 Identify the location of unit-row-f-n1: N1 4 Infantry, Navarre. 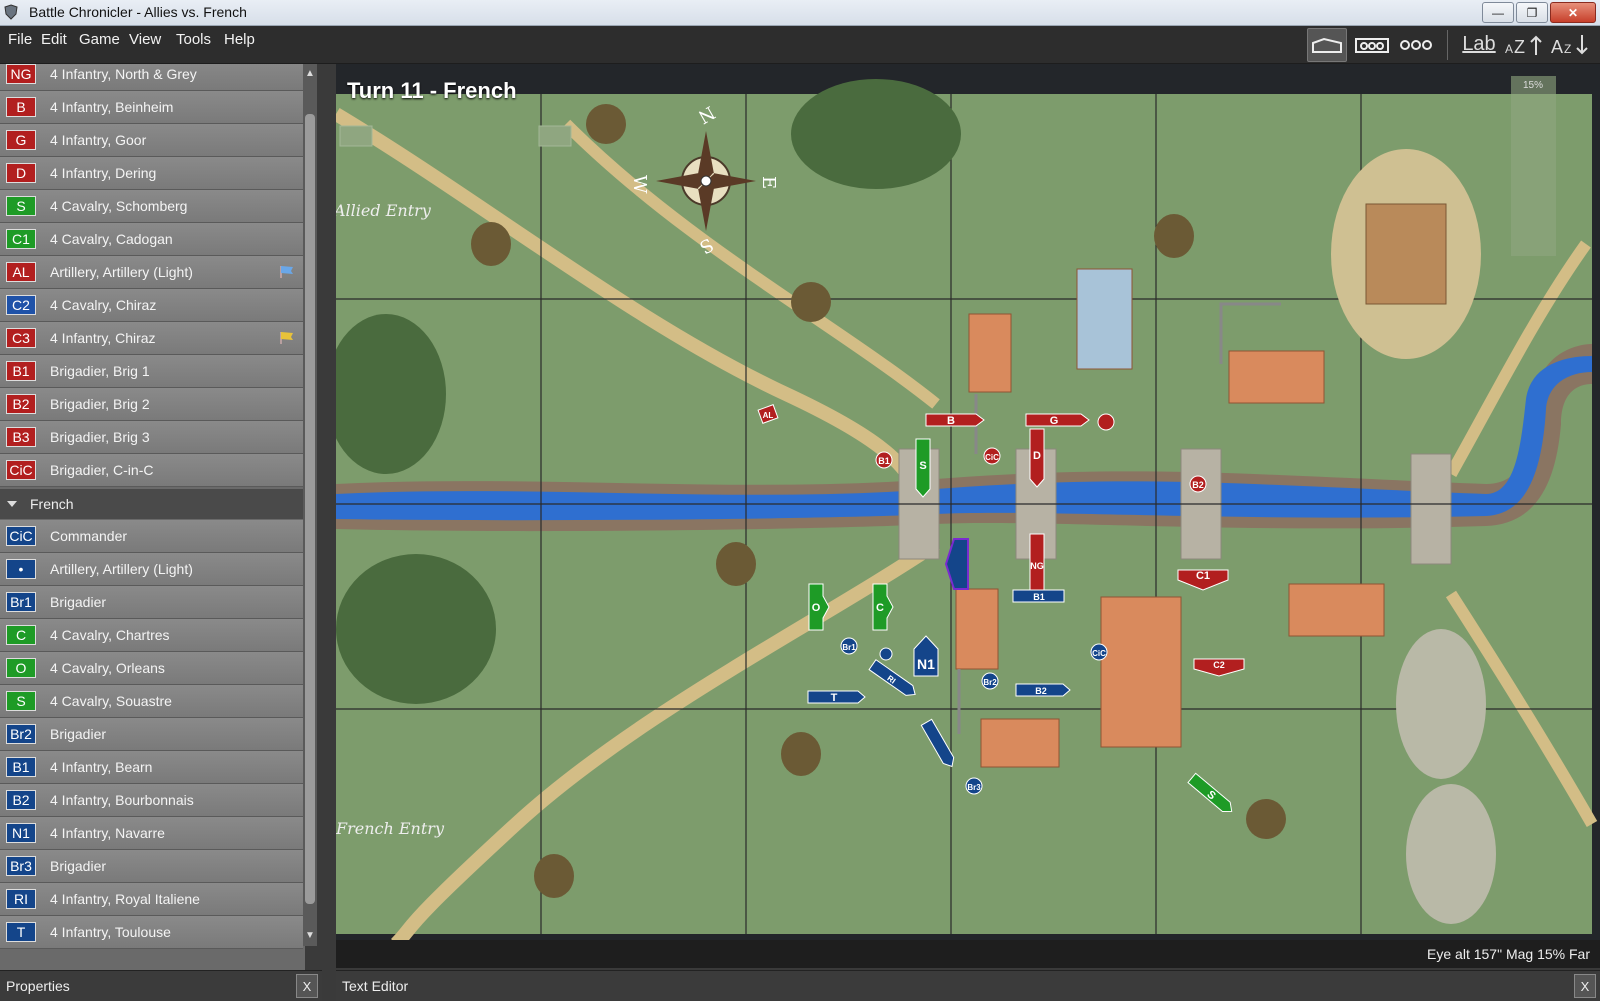
(151, 833).